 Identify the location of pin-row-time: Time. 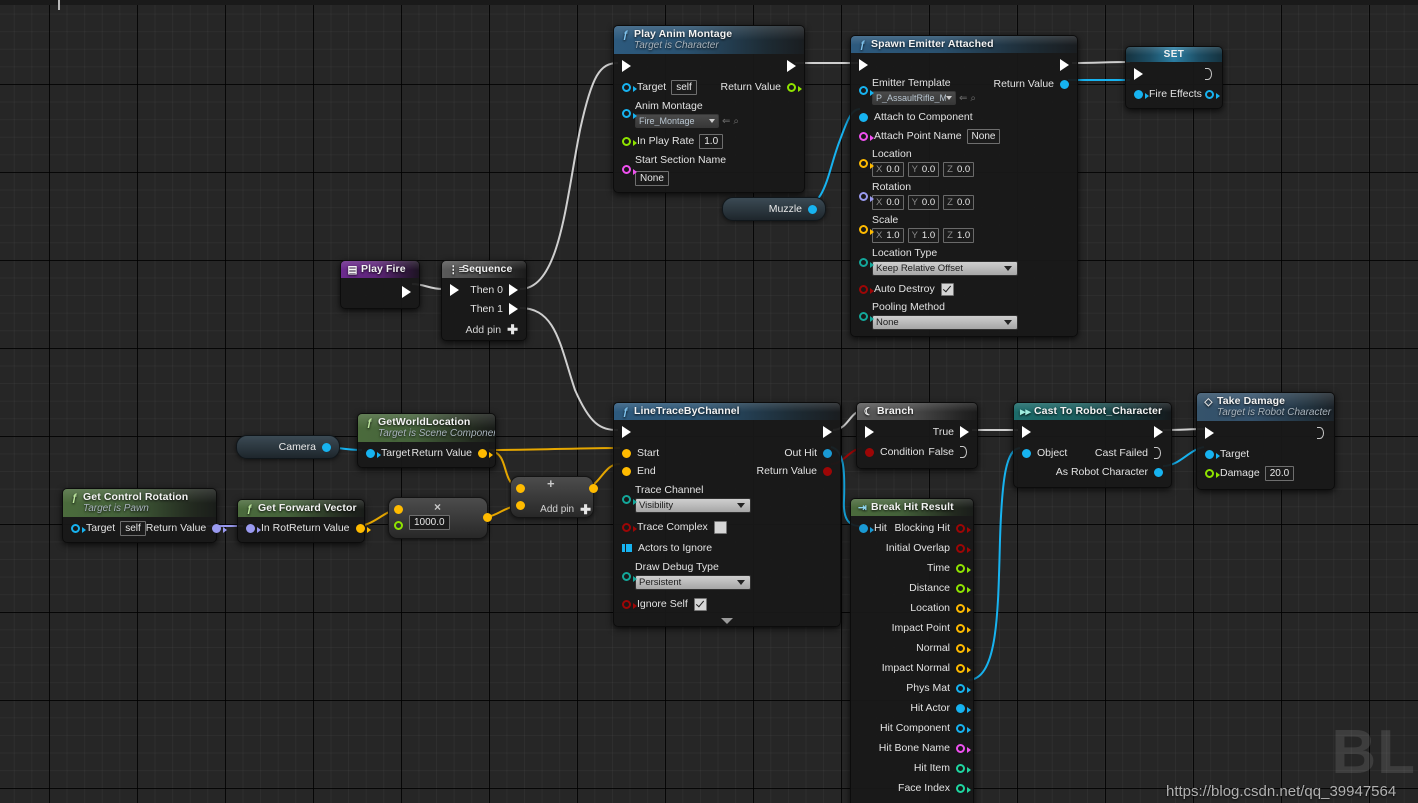
(912, 568).